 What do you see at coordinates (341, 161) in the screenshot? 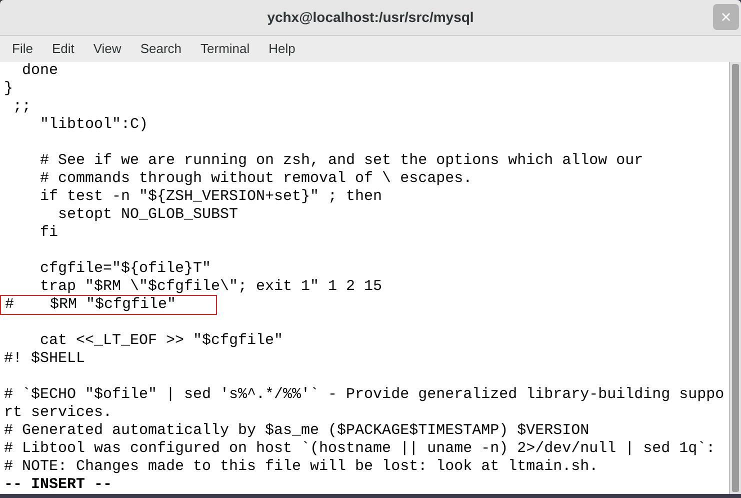
I see `code-line: # See if we are running on zsh, and set the options which allow our` at bounding box center [341, 161].